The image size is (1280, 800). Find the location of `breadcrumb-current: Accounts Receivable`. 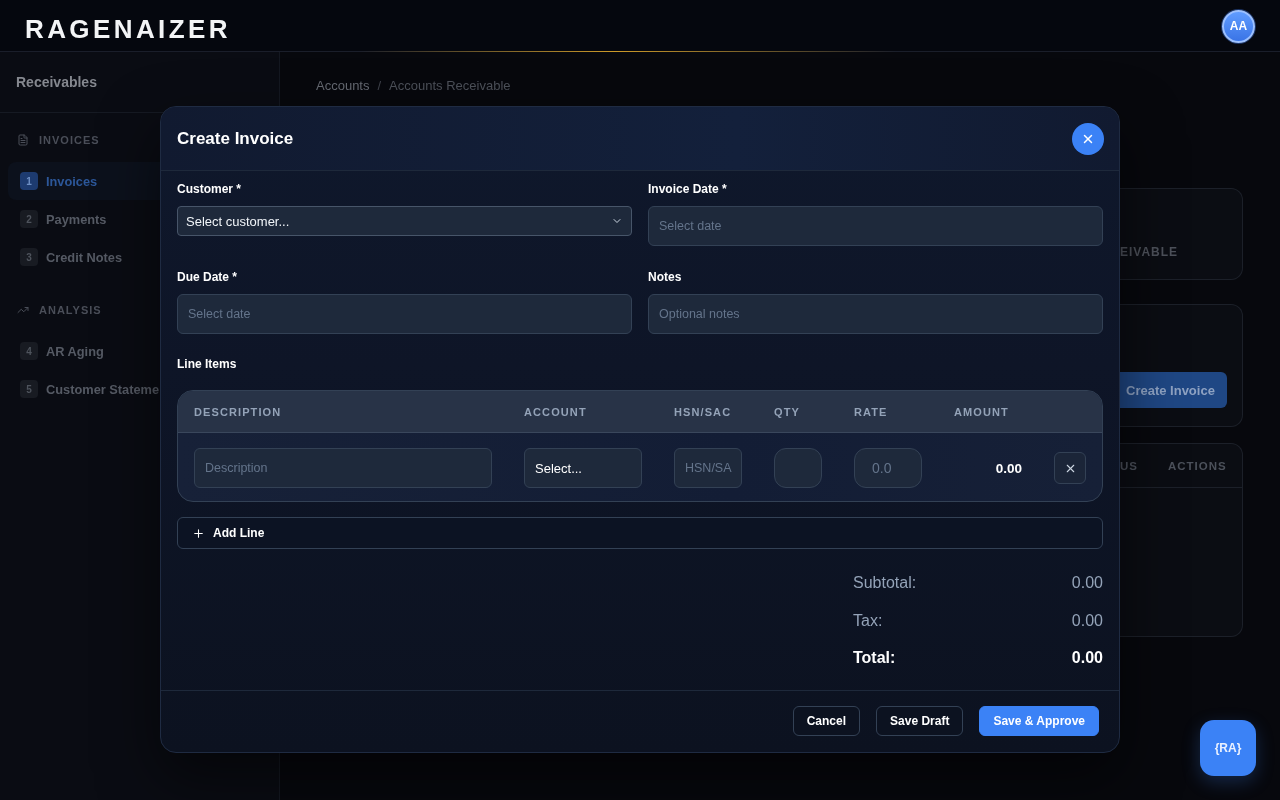

breadcrumb-current: Accounts Receivable is located at coordinates (450, 85).